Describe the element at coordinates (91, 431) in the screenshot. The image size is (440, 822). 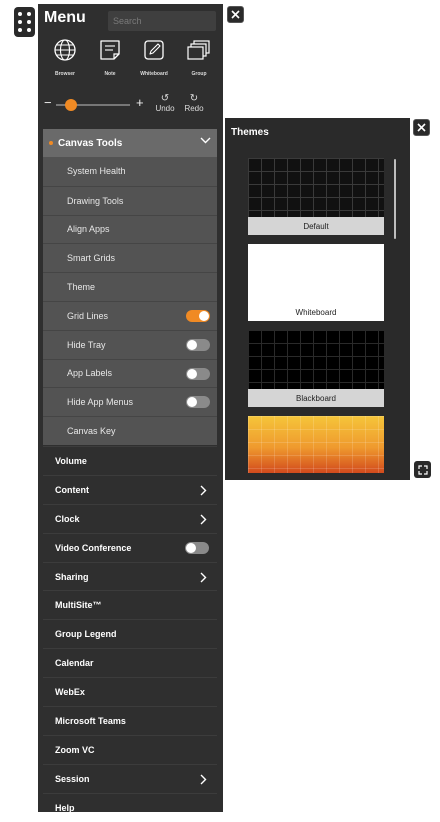
I see `menu-item-label: Canvas Key` at that location.